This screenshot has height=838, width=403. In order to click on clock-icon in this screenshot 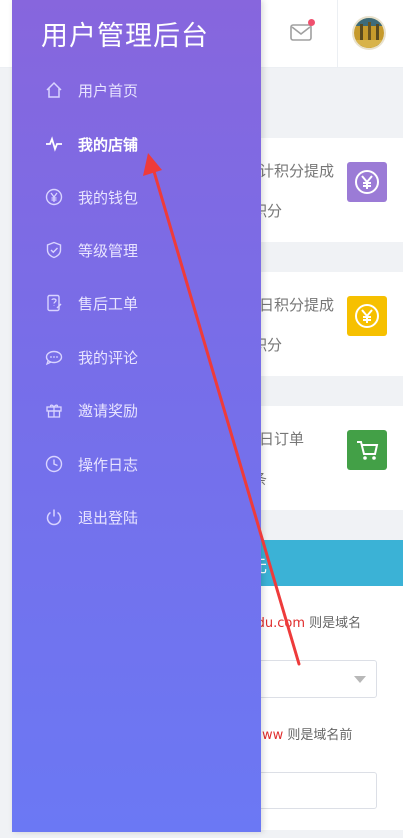, I will do `click(54, 464)`.